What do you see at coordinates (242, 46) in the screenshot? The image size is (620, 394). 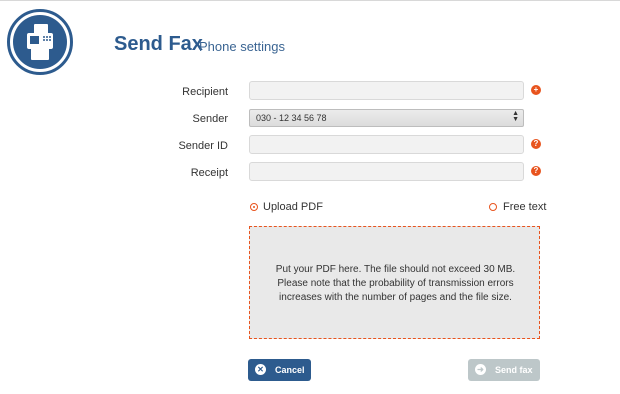 I see `page-subtitle: Phone settings` at bounding box center [242, 46].